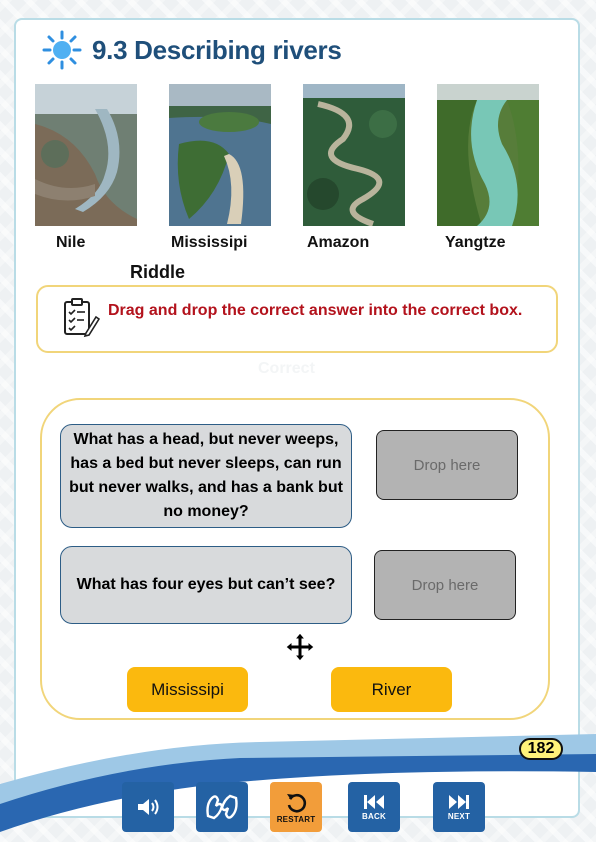 The height and width of the screenshot is (842, 596). What do you see at coordinates (445, 585) in the screenshot?
I see `drop-zone-2: Drop here` at bounding box center [445, 585].